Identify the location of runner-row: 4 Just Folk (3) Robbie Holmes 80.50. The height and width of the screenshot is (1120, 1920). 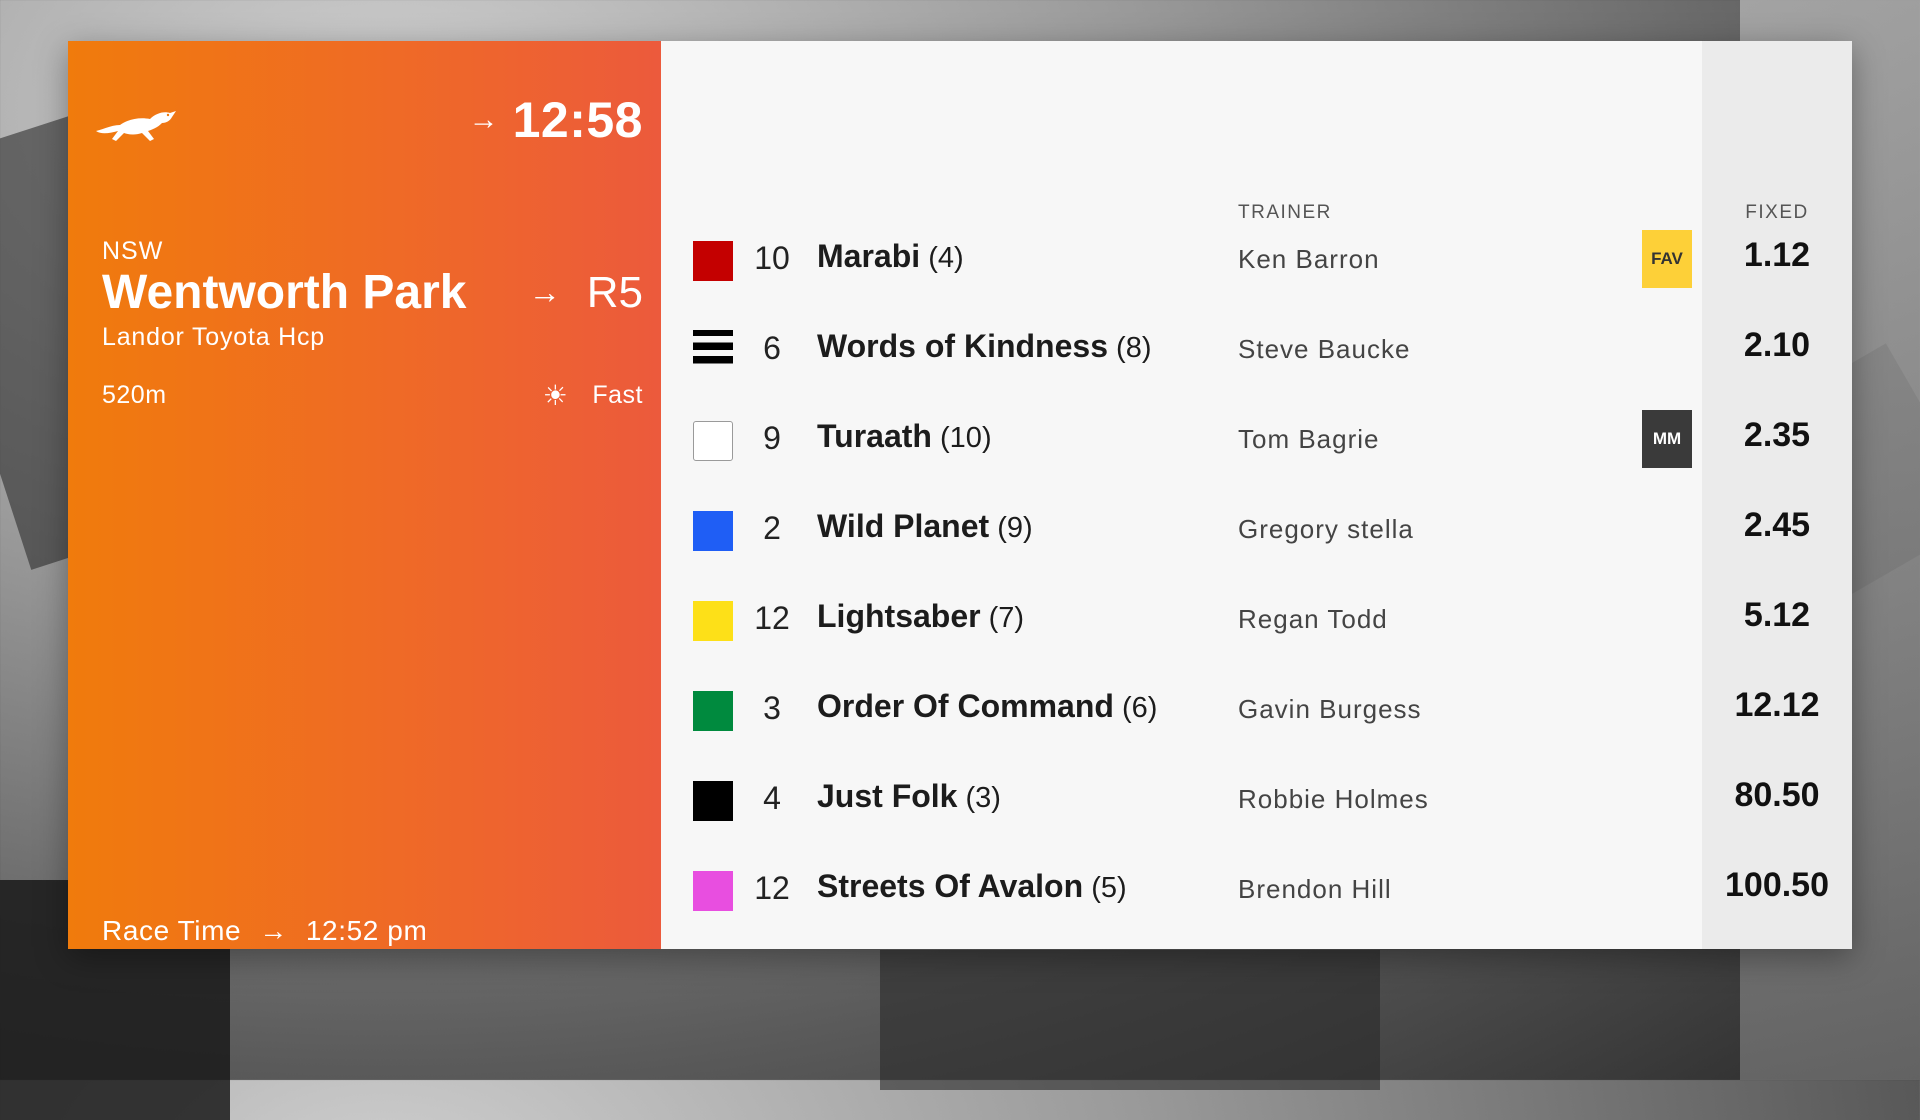
(1256, 799).